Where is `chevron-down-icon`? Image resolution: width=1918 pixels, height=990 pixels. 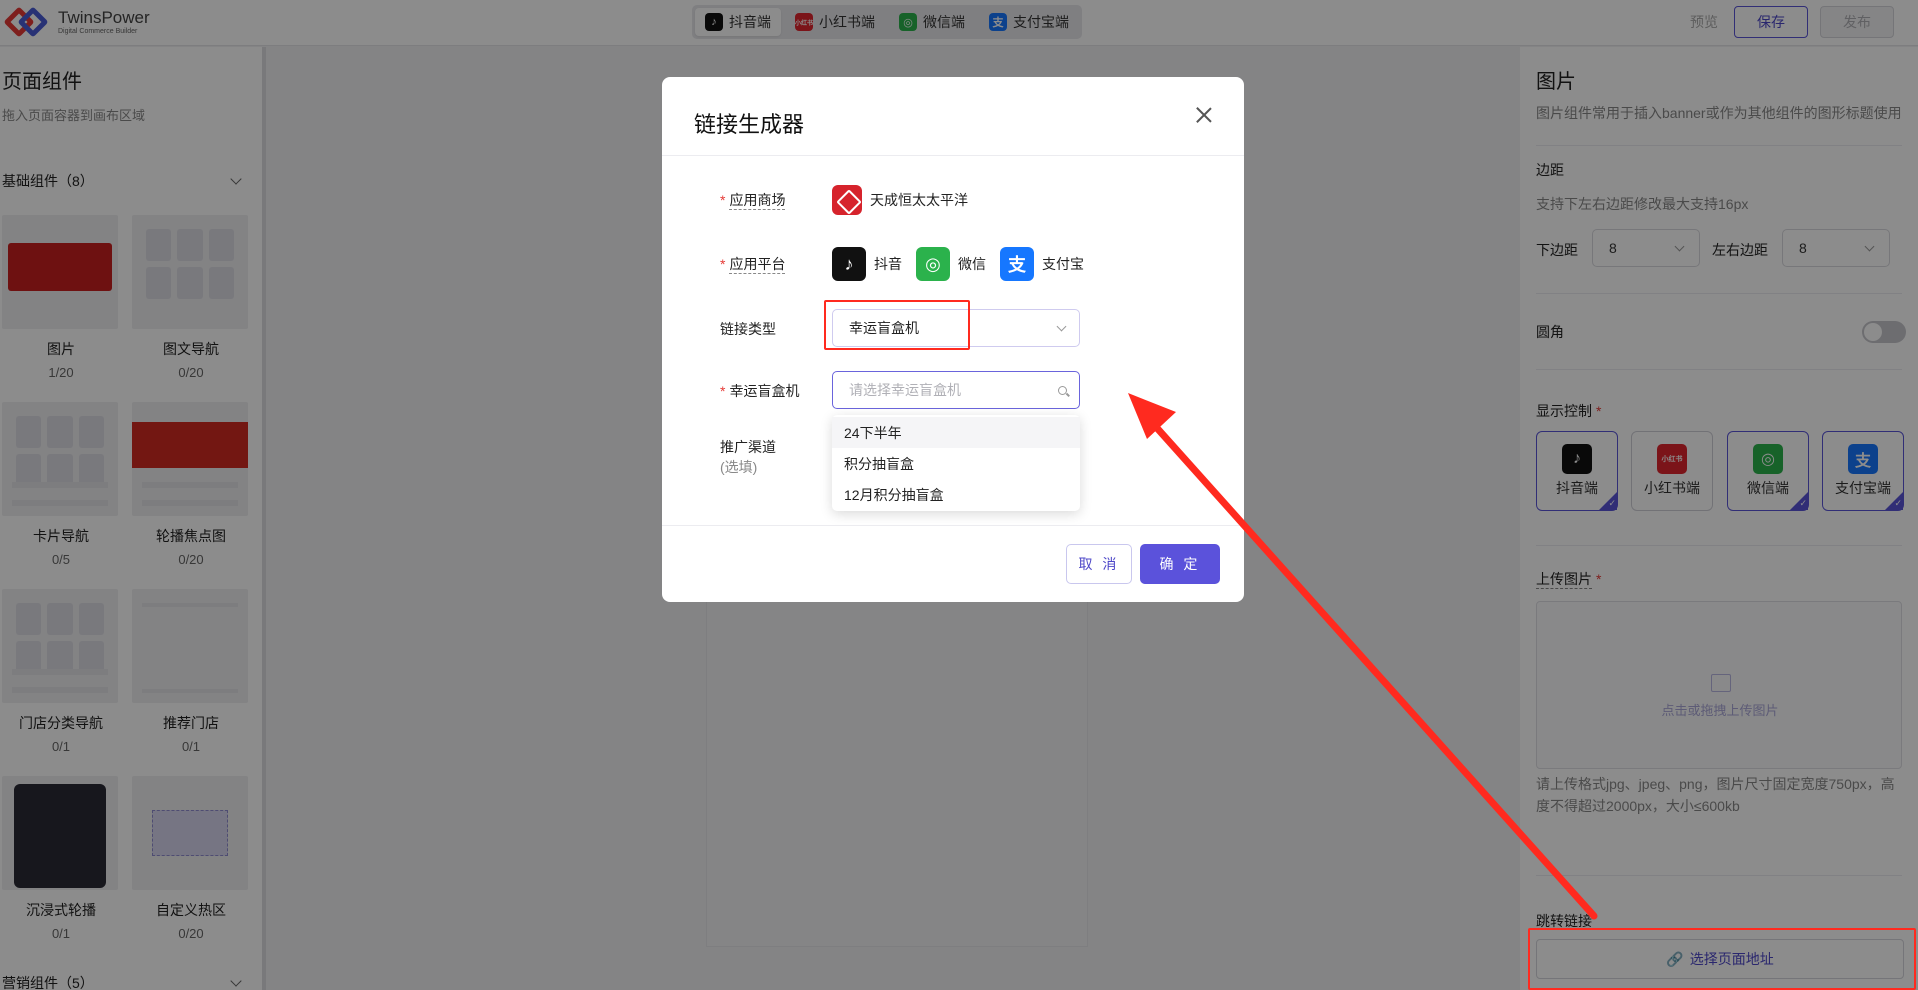 chevron-down-icon is located at coordinates (1061, 326).